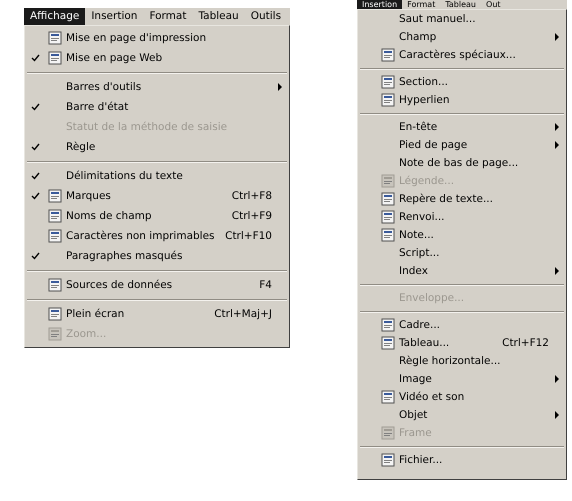 The image size is (572, 501). Describe the element at coordinates (157, 285) in the screenshot. I see `menu-item: Sources de données F4` at that location.